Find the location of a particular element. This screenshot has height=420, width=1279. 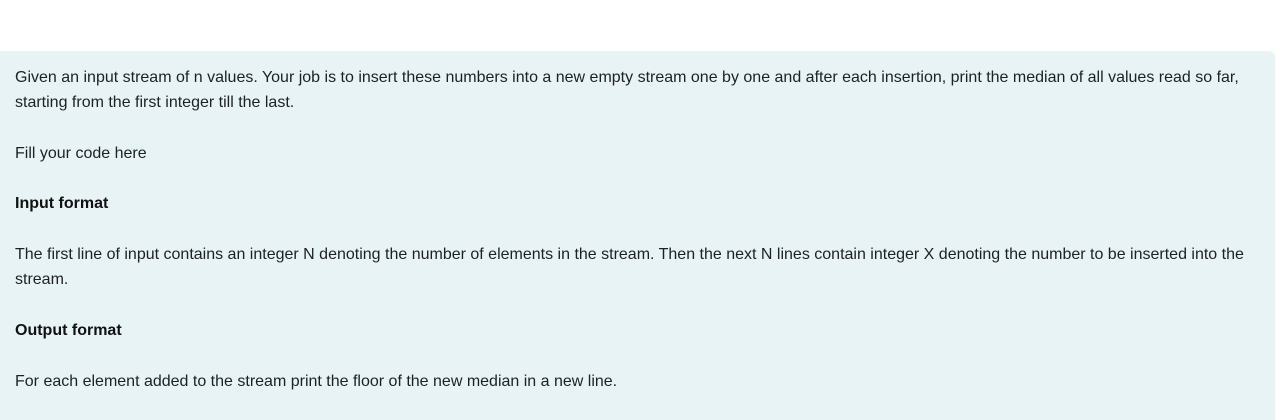

input-format-heading: Input format is located at coordinates (62, 203).